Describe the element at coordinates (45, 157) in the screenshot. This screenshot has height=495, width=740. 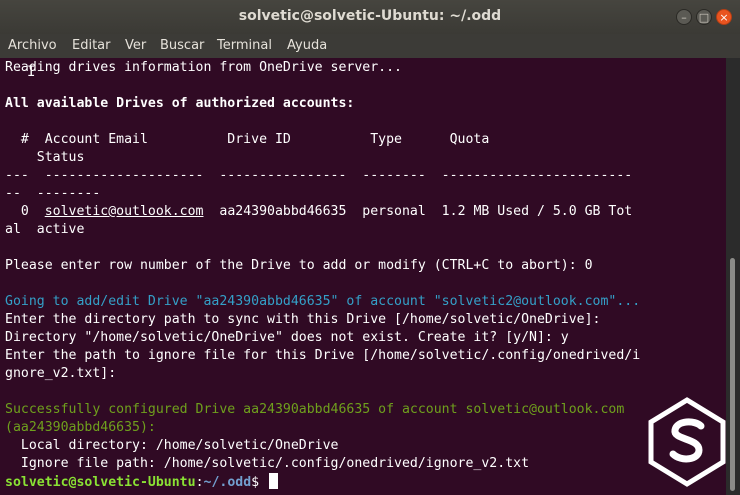
I see `table-header-status: Status` at that location.